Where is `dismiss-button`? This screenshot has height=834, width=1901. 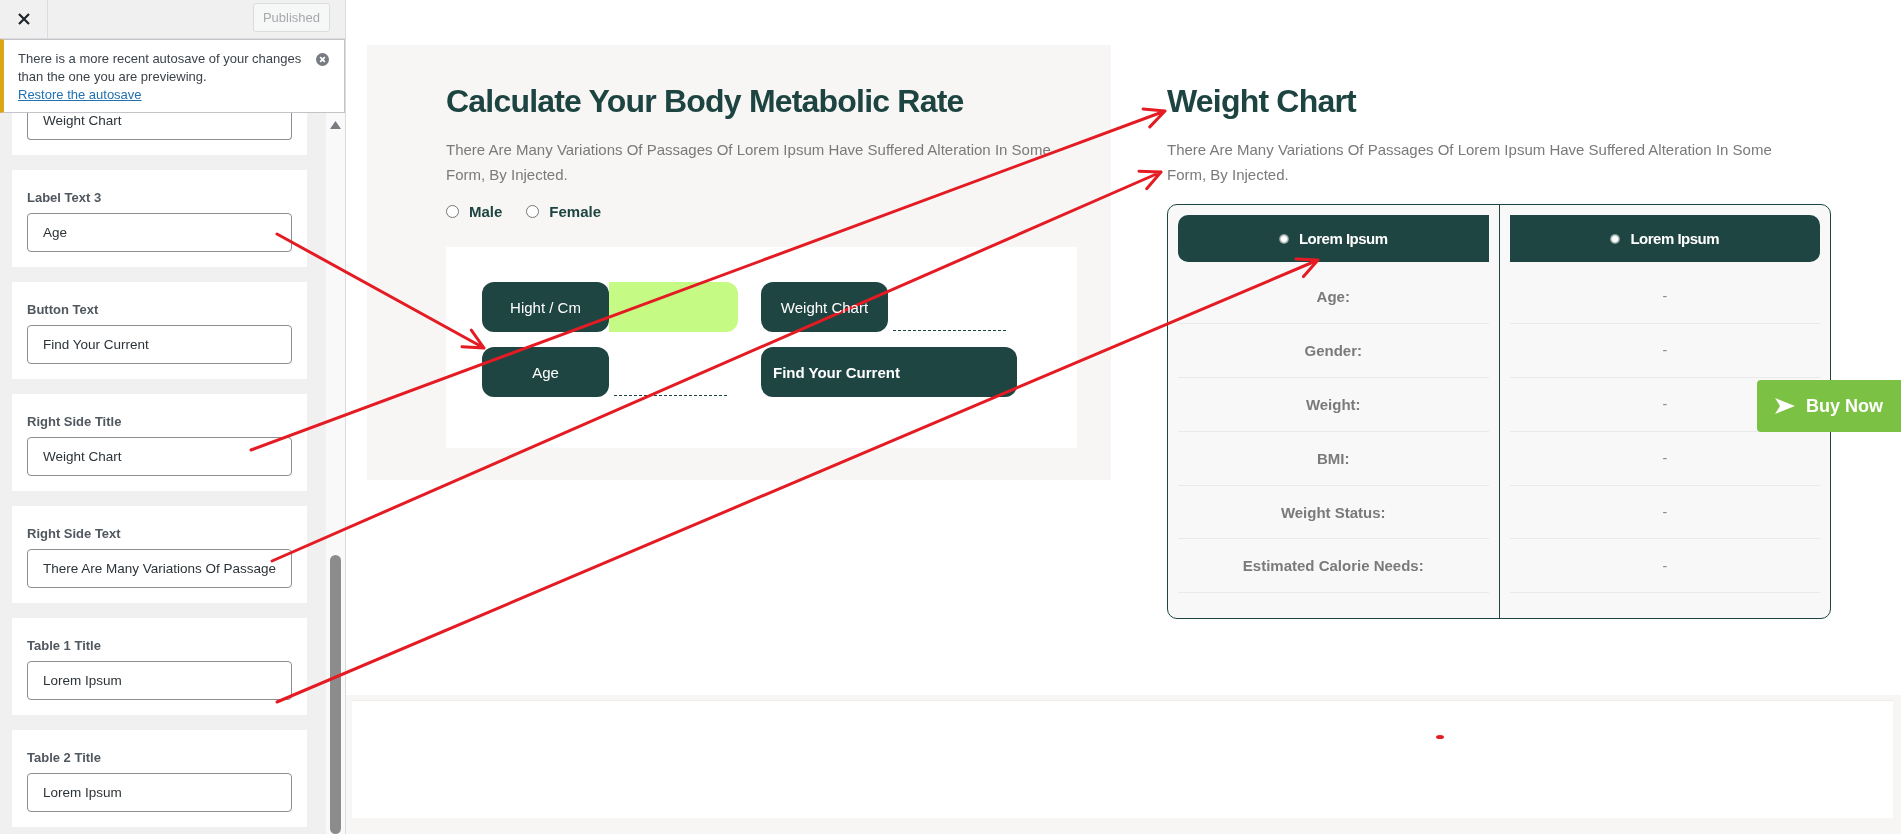 dismiss-button is located at coordinates (322, 59).